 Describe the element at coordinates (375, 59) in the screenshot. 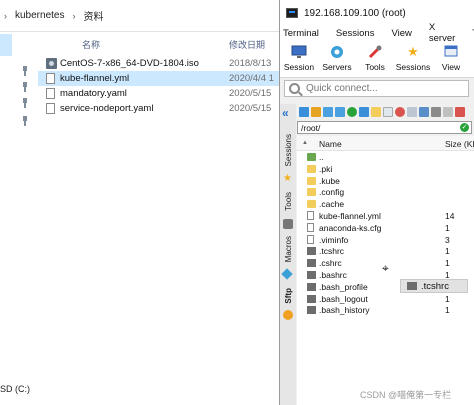

I see `tools-button: Tools` at that location.